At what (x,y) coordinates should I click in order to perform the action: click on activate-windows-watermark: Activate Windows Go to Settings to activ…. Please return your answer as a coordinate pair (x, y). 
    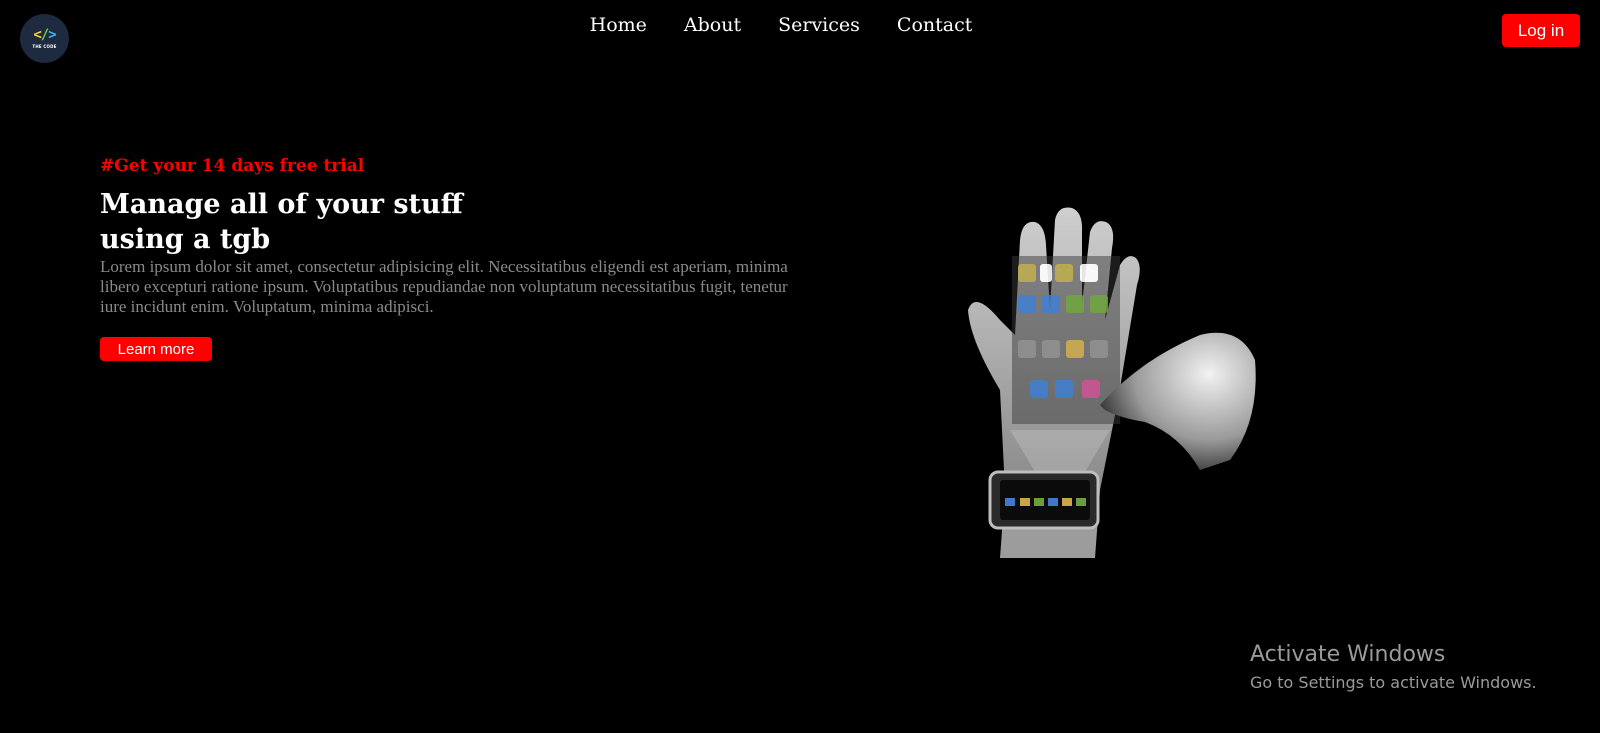
    Looking at the image, I should click on (1393, 667).